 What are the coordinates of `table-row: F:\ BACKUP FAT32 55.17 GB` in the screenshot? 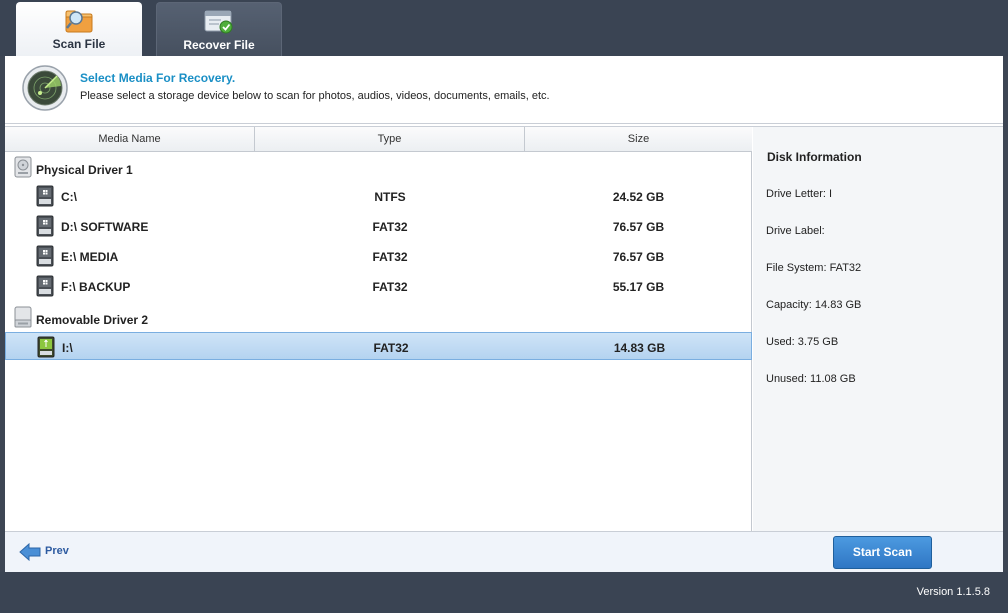 It's located at (378, 286).